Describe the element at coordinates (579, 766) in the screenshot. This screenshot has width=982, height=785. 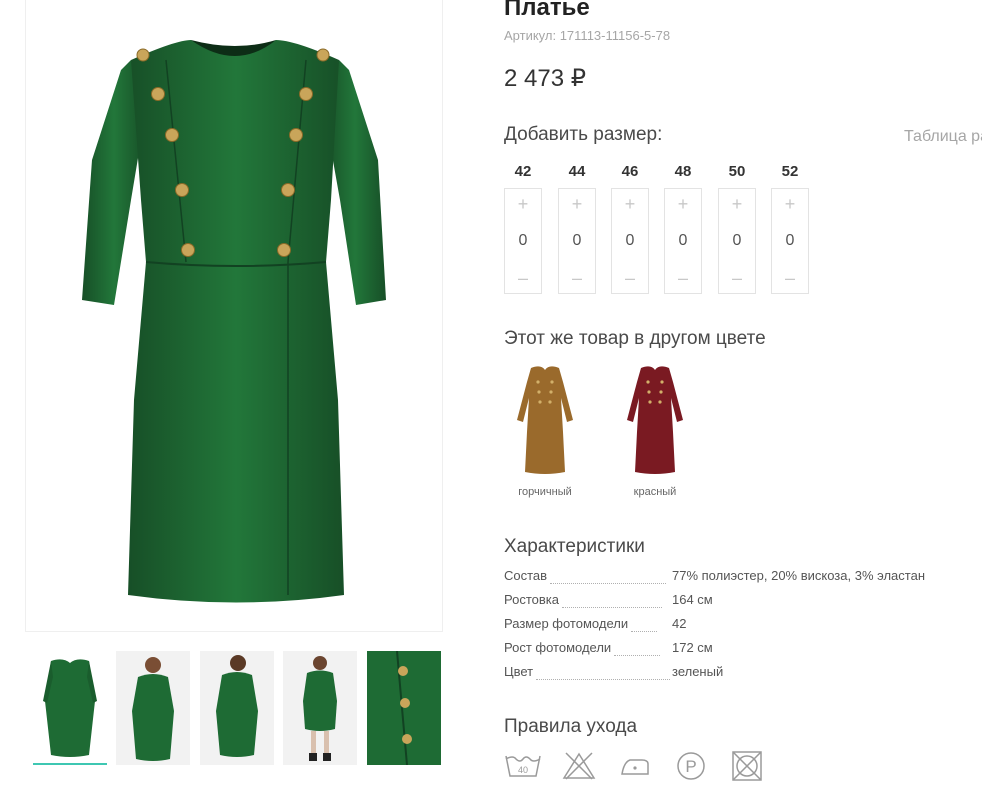
I see `no-bleach-icon` at that location.